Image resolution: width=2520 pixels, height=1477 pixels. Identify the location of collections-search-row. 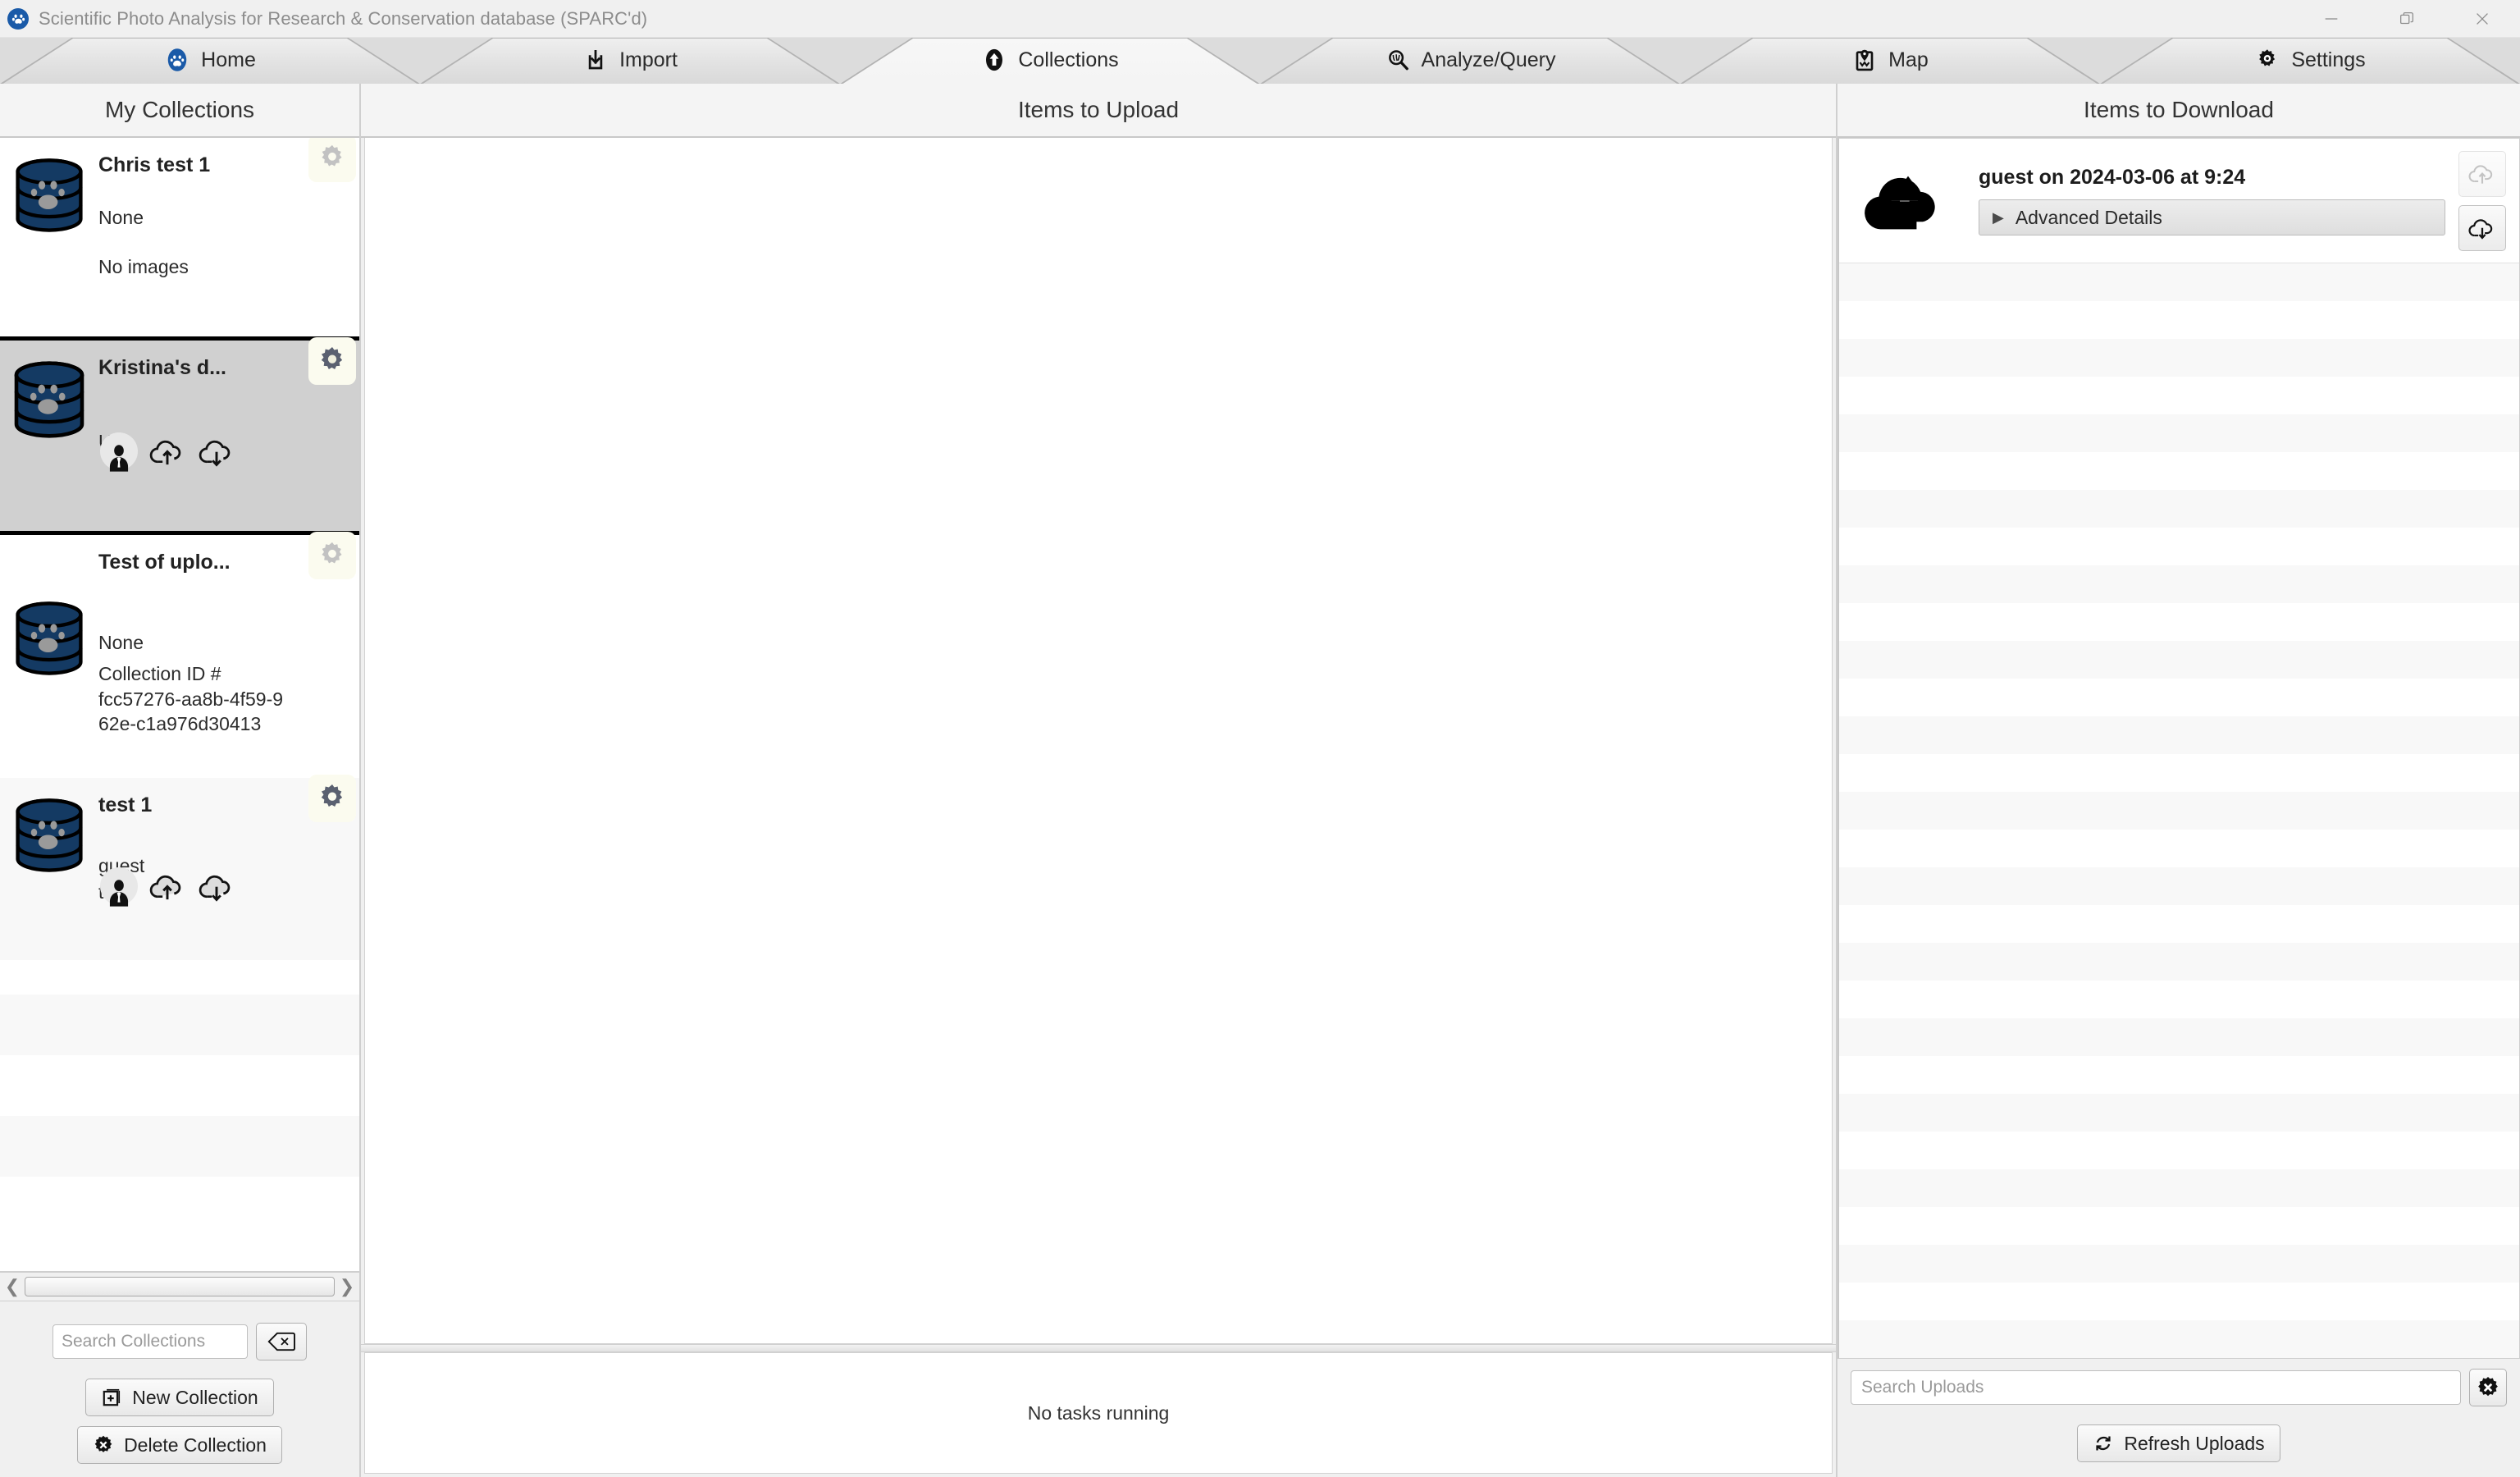
(180, 1330).